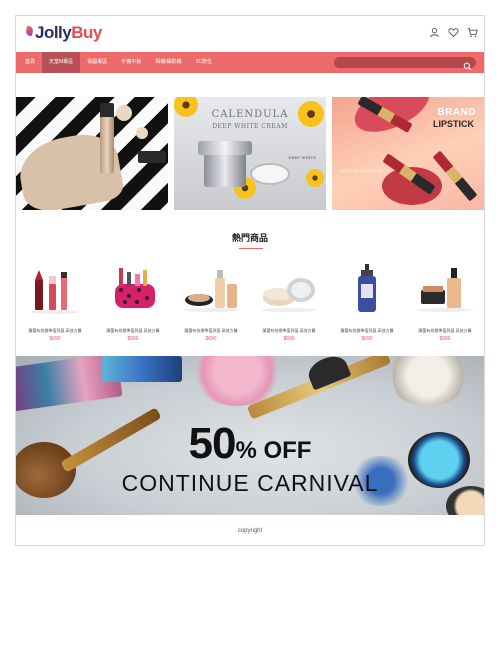  I want to click on foundation-bottle-lying, so click(152, 157).